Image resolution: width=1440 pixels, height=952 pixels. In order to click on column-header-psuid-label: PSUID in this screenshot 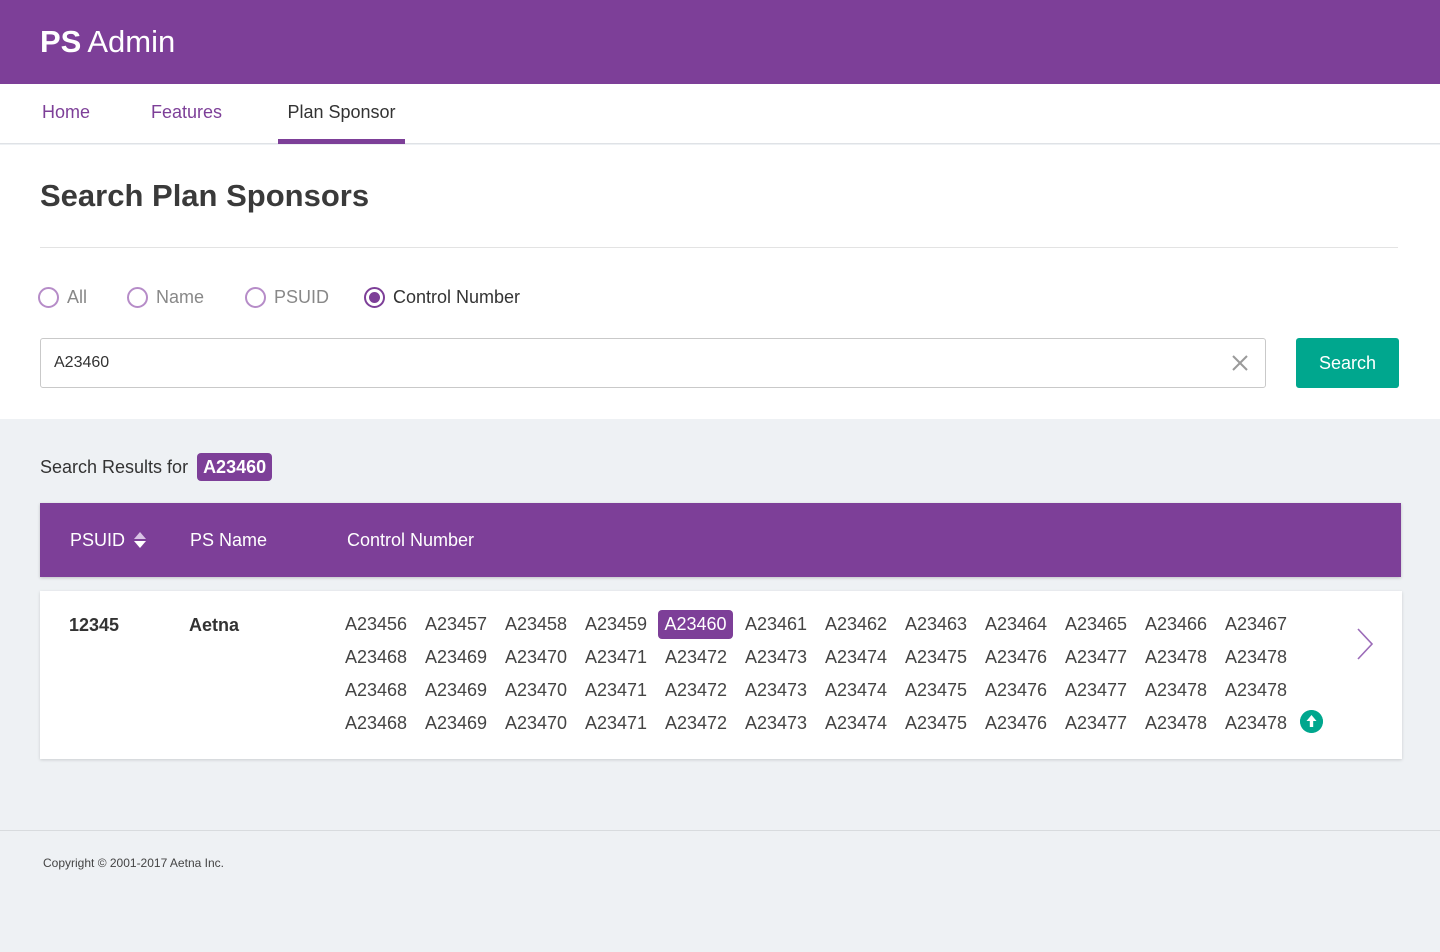, I will do `click(98, 540)`.